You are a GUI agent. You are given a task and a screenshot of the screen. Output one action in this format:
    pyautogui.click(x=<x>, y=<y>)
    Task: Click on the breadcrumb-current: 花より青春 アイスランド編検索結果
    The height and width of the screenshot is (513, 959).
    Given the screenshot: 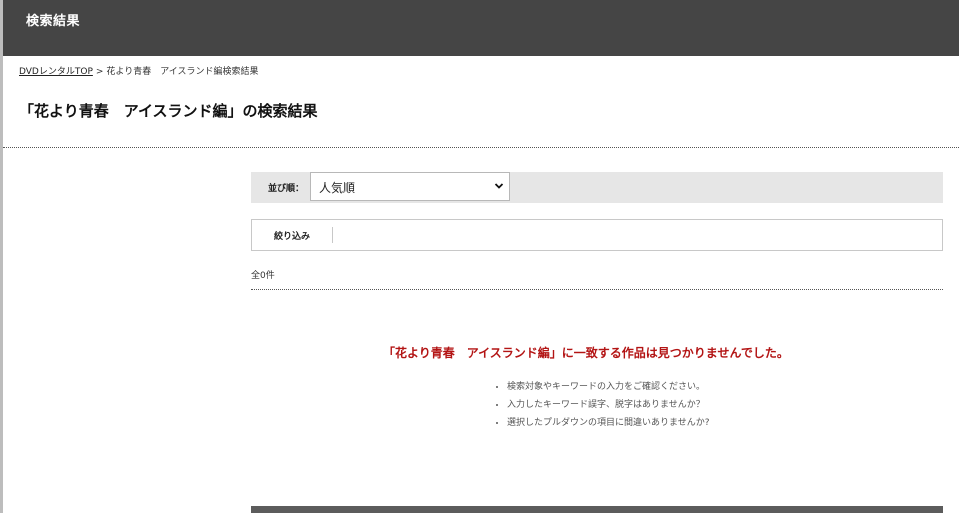 What is the action you would take?
    pyautogui.click(x=182, y=72)
    